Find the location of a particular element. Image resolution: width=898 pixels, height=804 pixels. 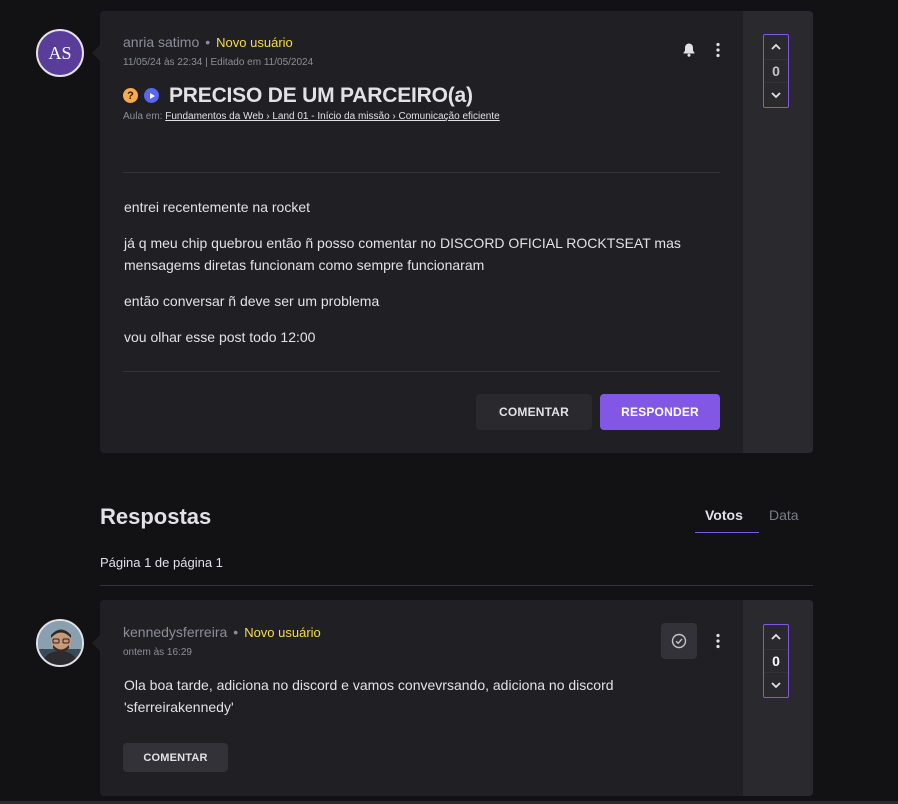

post-author-line: anria satimo • Novo usuário is located at coordinates (208, 42).